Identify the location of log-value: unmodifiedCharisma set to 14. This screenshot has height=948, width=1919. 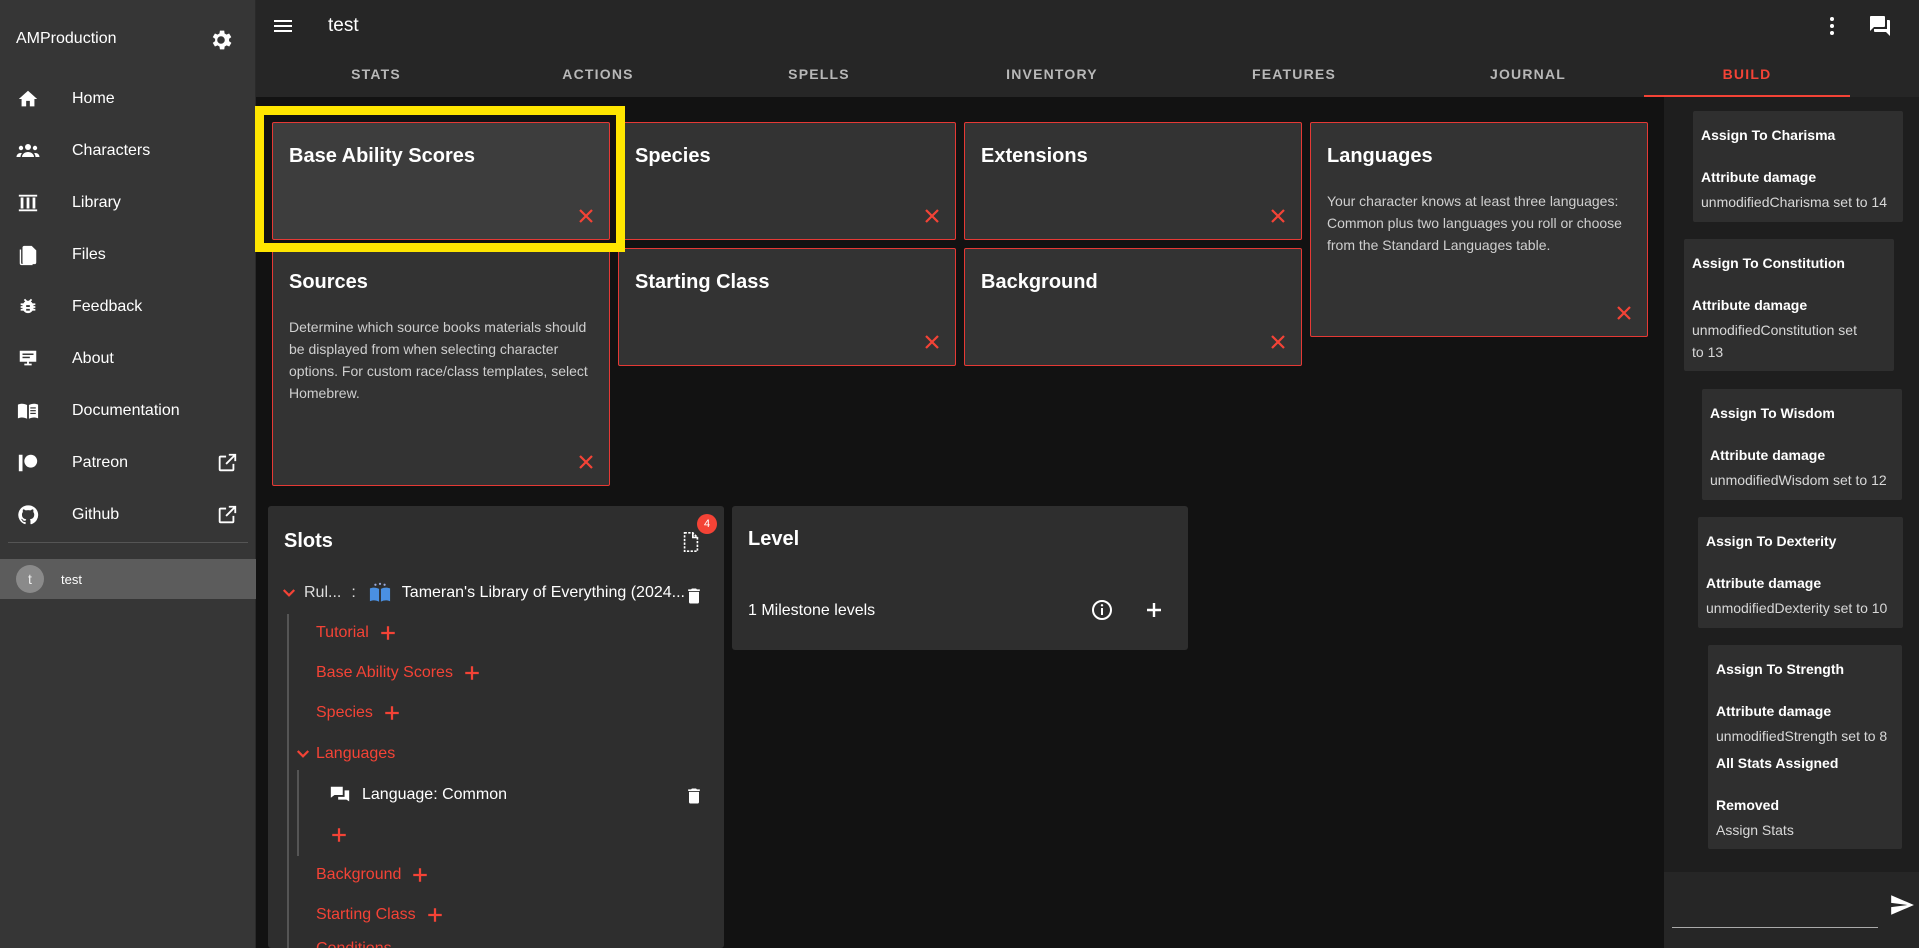
(1794, 202).